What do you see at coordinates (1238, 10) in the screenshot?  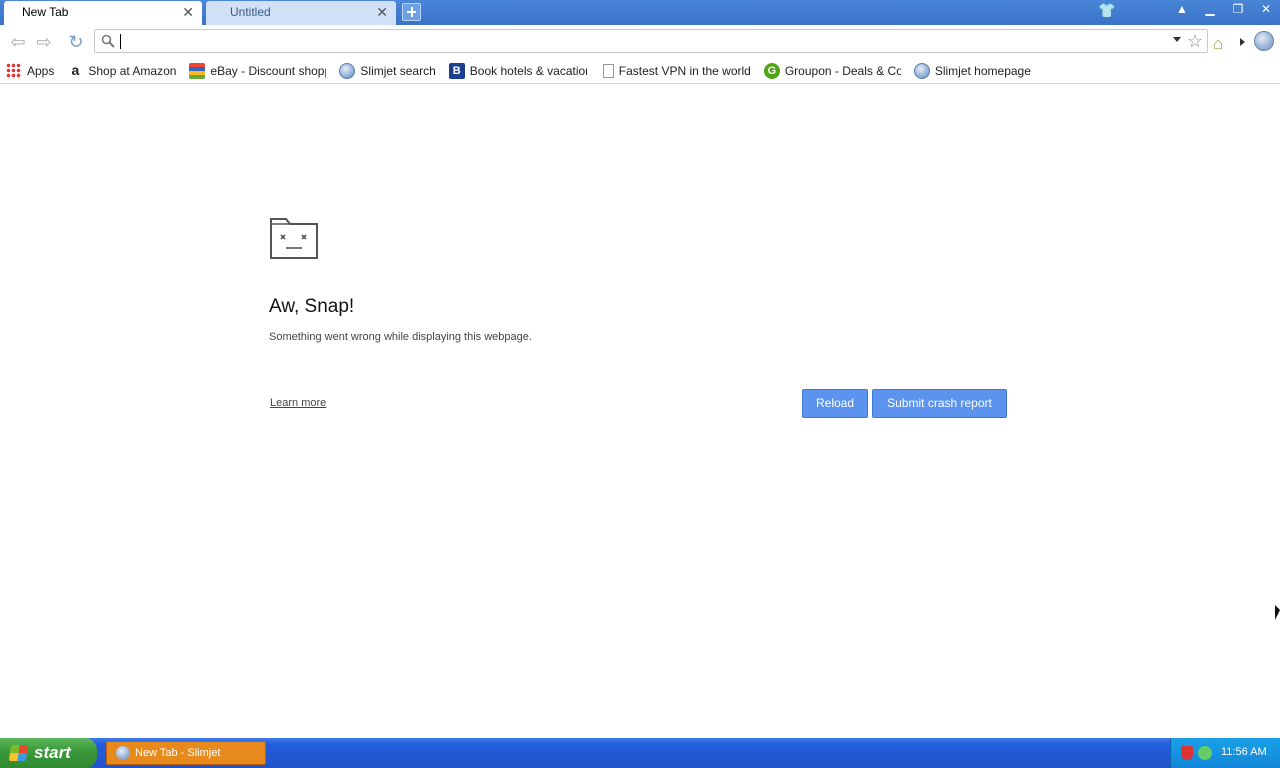 I see `restore-button: ❐` at bounding box center [1238, 10].